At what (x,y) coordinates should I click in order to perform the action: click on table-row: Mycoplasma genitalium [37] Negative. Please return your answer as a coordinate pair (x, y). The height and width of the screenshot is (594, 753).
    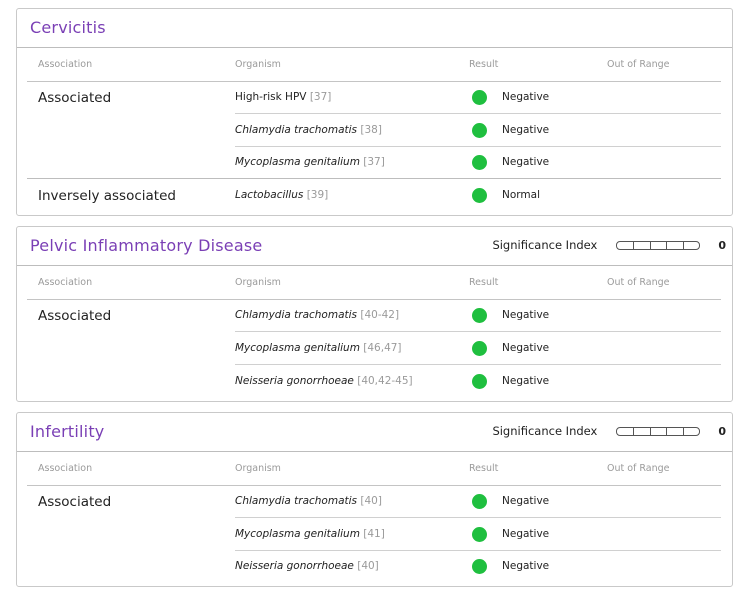
    Looking at the image, I should click on (374, 163).